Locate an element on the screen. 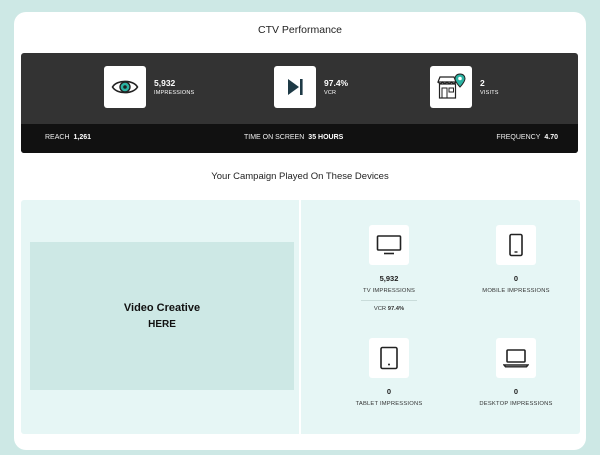 This screenshot has height=455, width=600. stat-value: 97.4% is located at coordinates (336, 83).